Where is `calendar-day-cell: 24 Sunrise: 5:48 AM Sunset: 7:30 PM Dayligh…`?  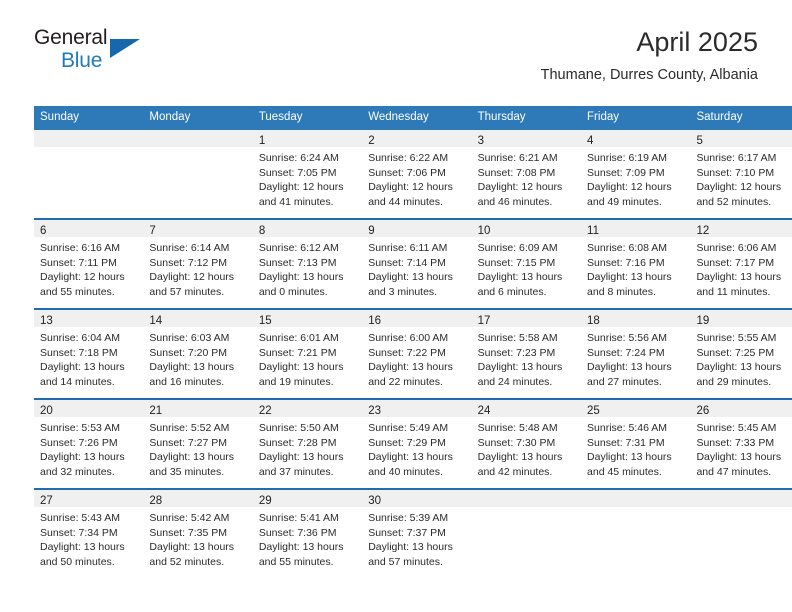 calendar-day-cell: 24 Sunrise: 5:48 AM Sunset: 7:30 PM Dayligh… is located at coordinates (526, 443).